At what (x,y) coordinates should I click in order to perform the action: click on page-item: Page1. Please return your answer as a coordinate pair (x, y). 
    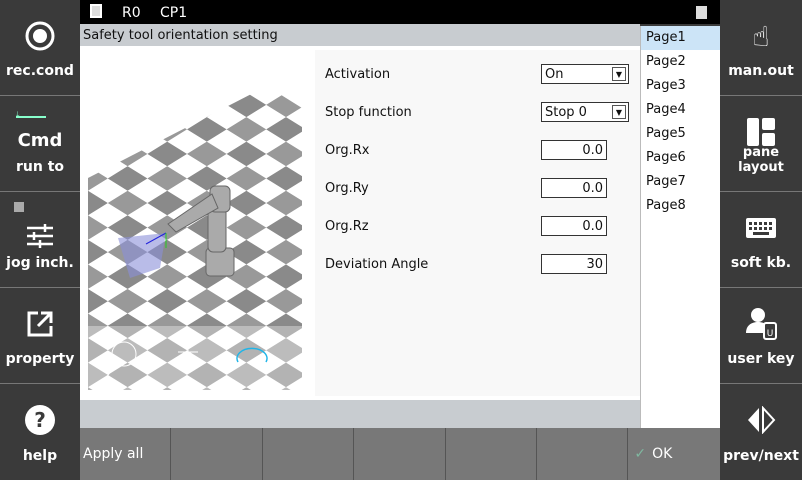
    Looking at the image, I should click on (680, 38).